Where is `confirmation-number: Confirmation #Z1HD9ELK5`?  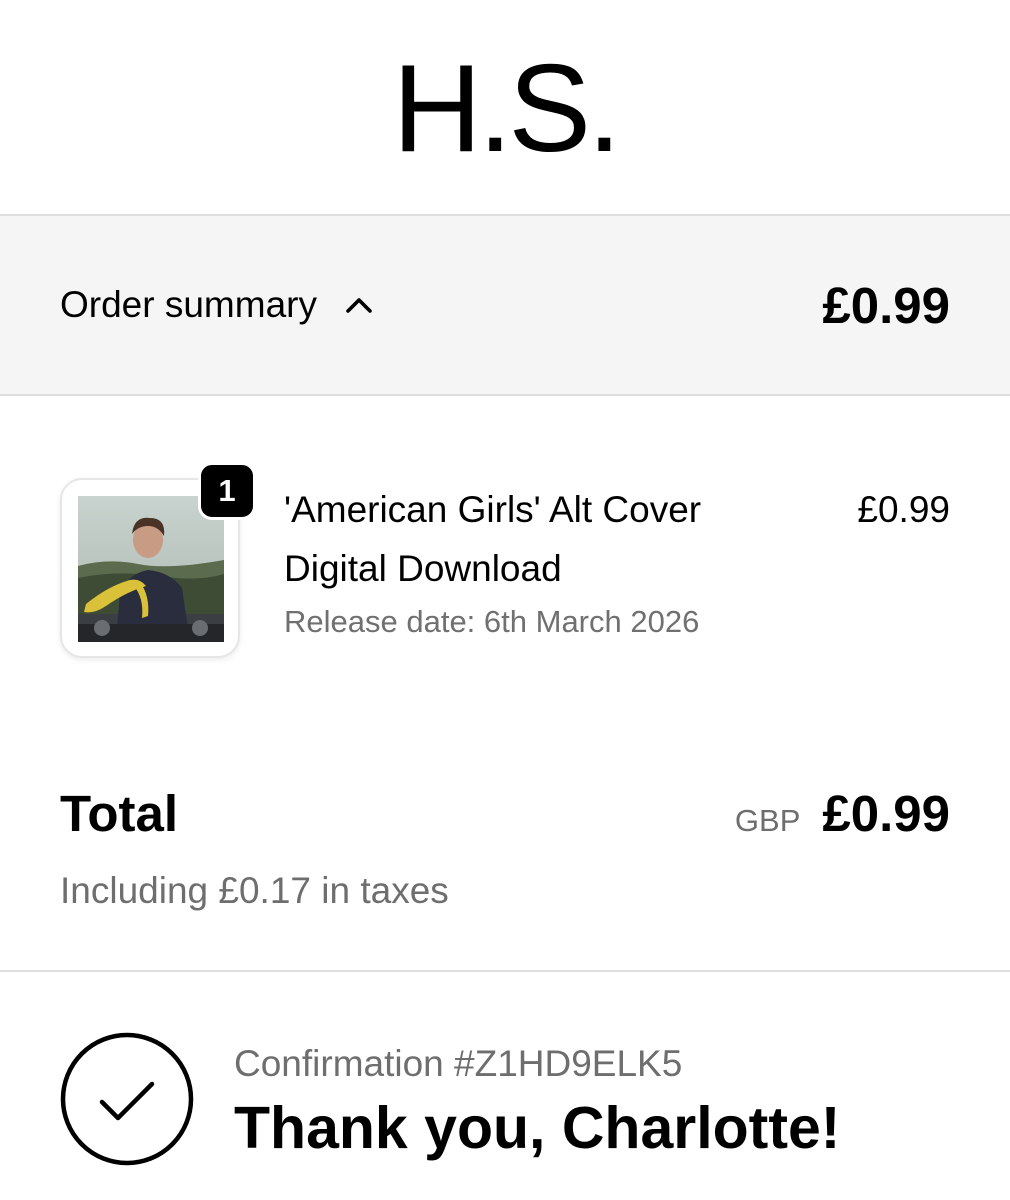 confirmation-number: Confirmation #Z1HD9ELK5 is located at coordinates (458, 1063).